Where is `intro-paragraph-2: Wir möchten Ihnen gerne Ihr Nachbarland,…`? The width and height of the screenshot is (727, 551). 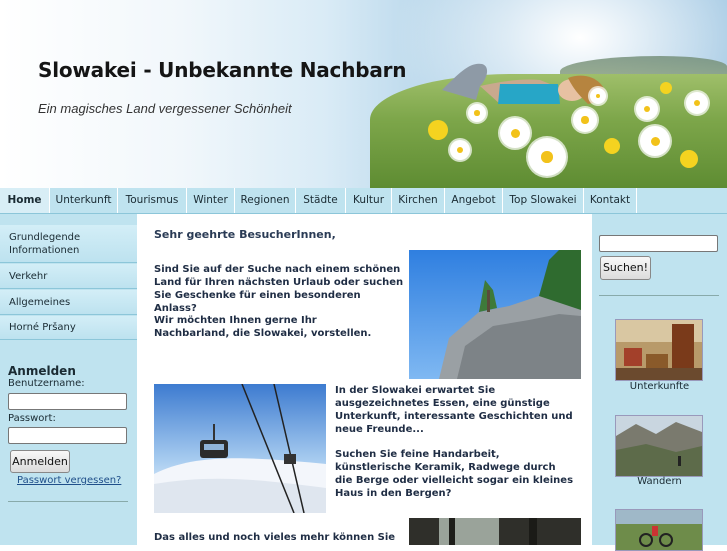 intro-paragraph-2: Wir möchten Ihnen gerne Ihr Nachbarland,… is located at coordinates (263, 327).